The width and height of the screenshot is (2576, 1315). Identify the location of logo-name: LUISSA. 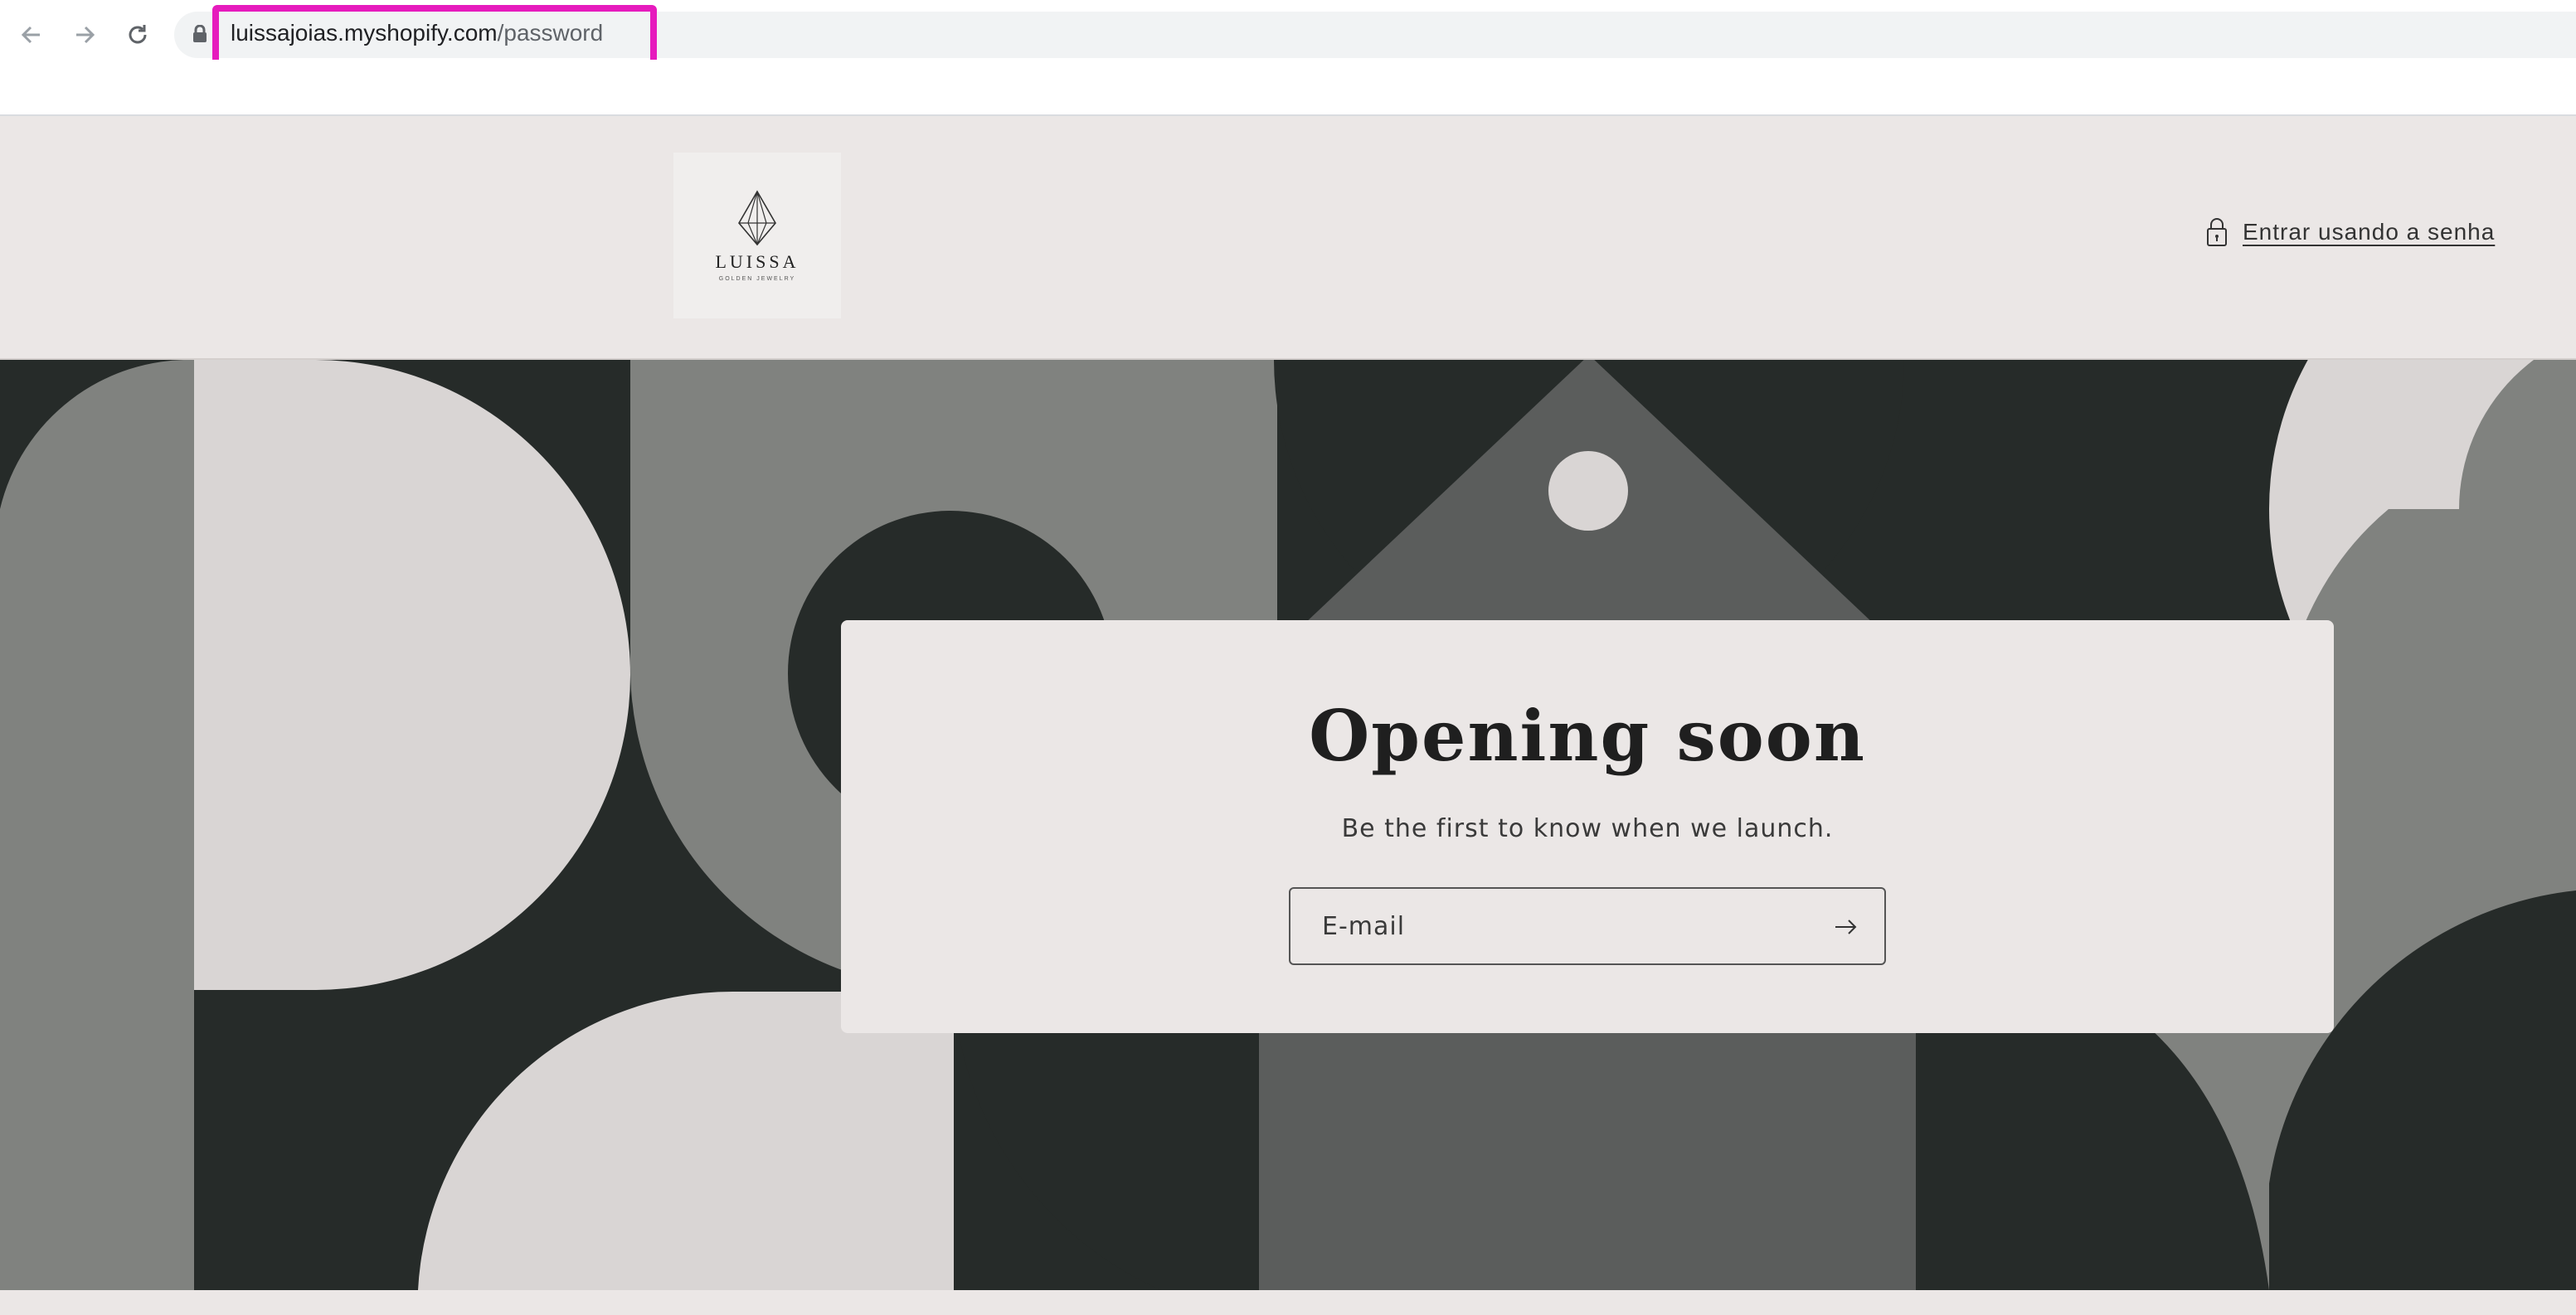
(758, 261).